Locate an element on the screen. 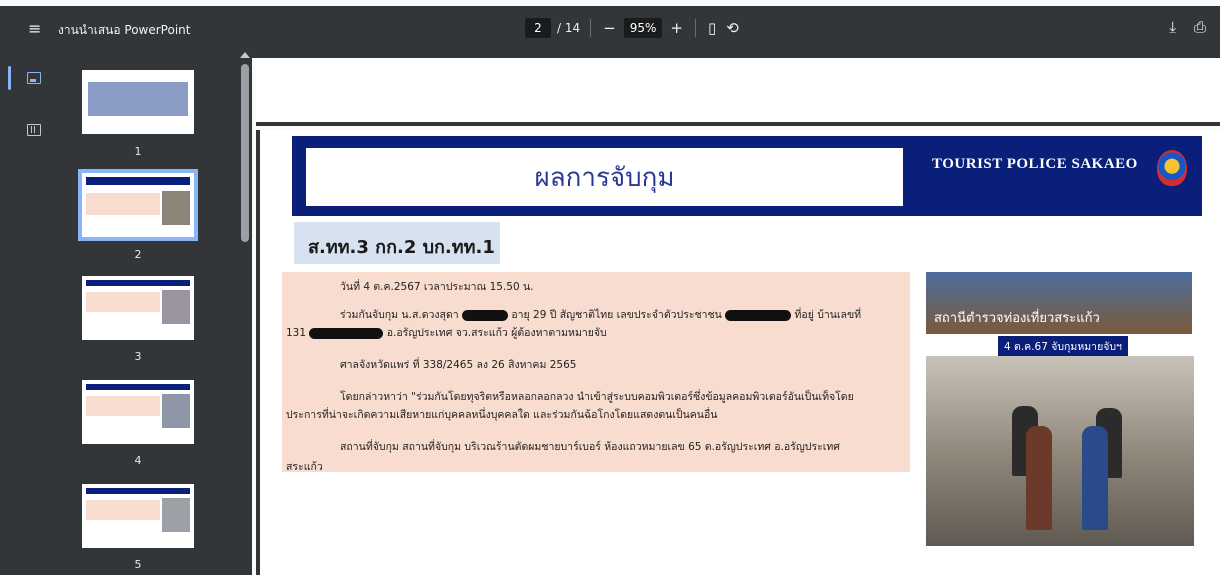 This screenshot has width=1220, height=575. print-icon: ⎙ is located at coordinates (1200, 27).